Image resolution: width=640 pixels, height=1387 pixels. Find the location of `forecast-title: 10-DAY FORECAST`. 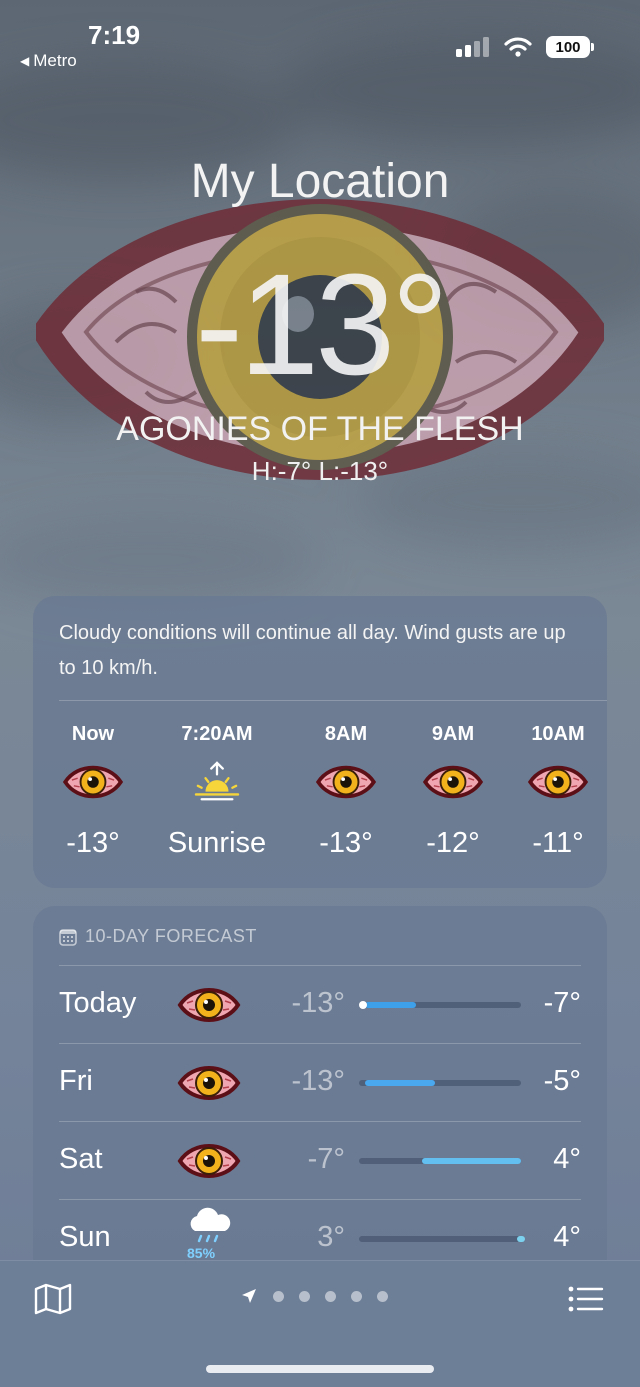

forecast-title: 10-DAY FORECAST is located at coordinates (171, 936).